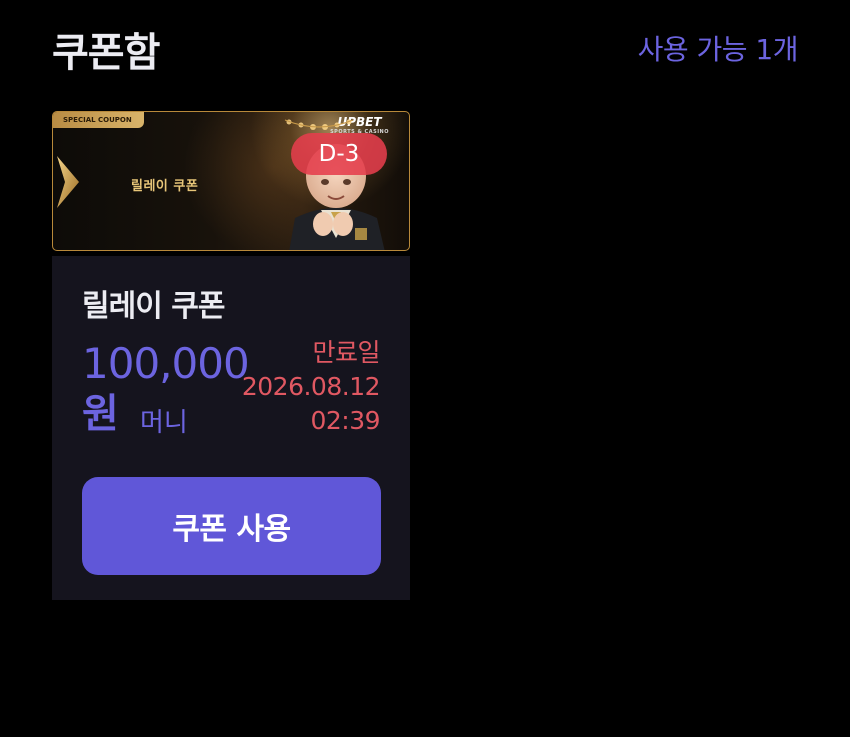  What do you see at coordinates (106, 53) in the screenshot?
I see `page-title: 쿠폰함` at bounding box center [106, 53].